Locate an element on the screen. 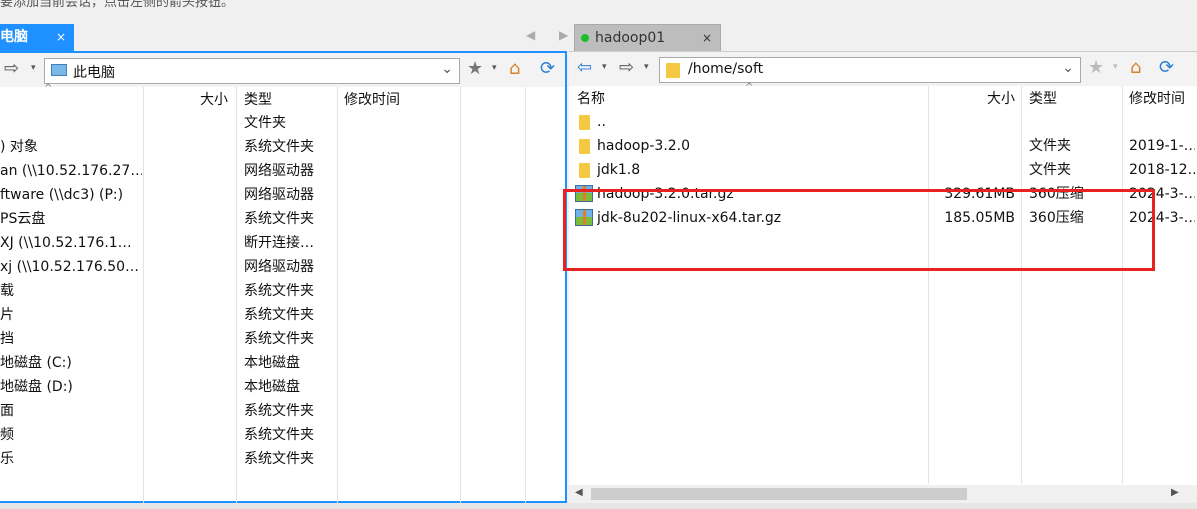 This screenshot has width=1197, height=509. item-name: 面 is located at coordinates (7, 411).